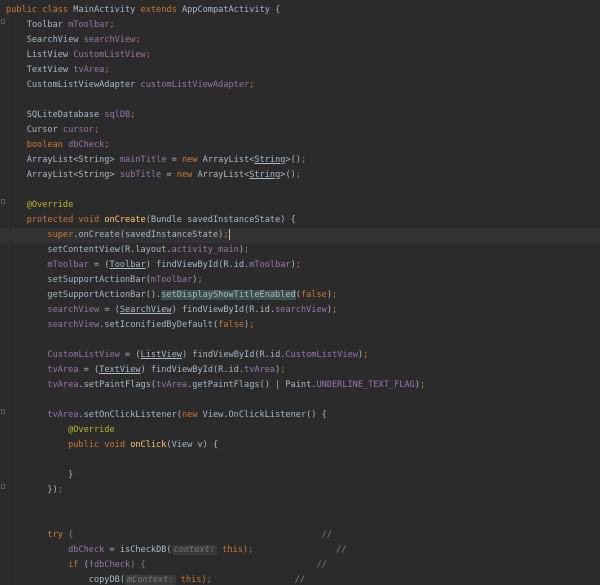 Image resolution: width=600 pixels, height=585 pixels. What do you see at coordinates (68, 445) in the screenshot?
I see `code-token: public void` at bounding box center [68, 445].